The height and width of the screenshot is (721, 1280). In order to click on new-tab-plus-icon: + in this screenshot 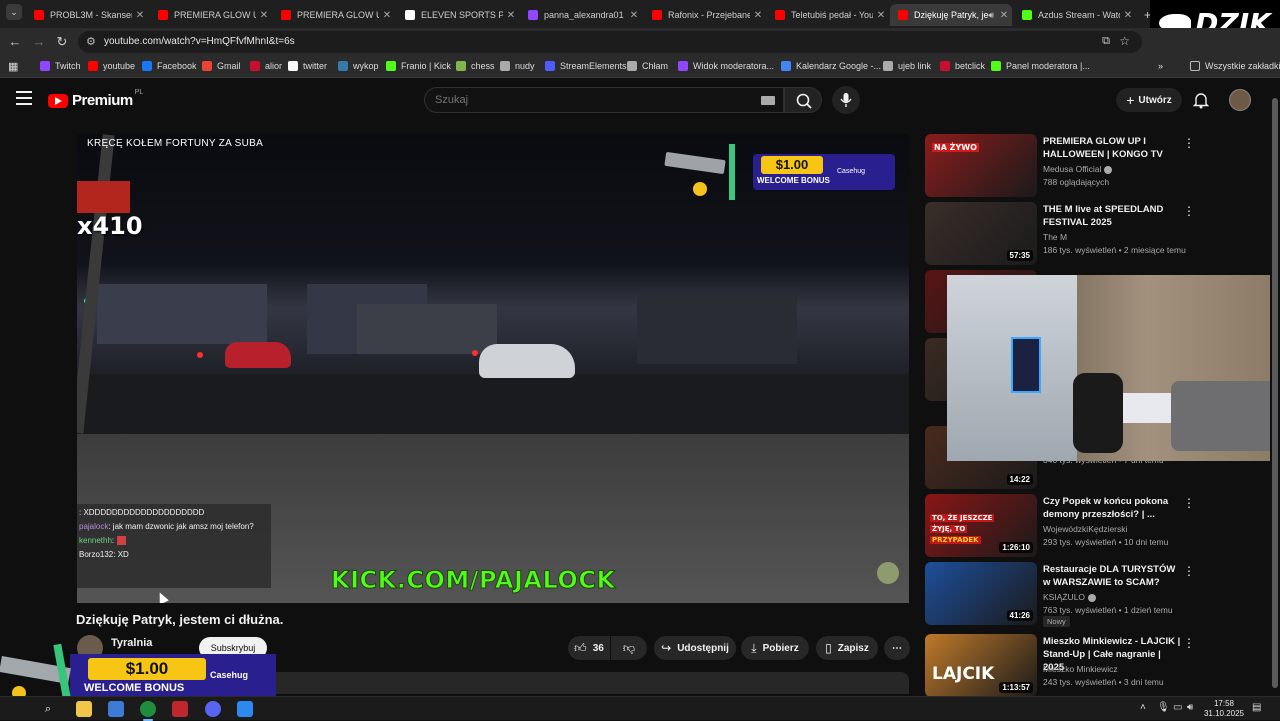, I will do `click(1143, 15)`.